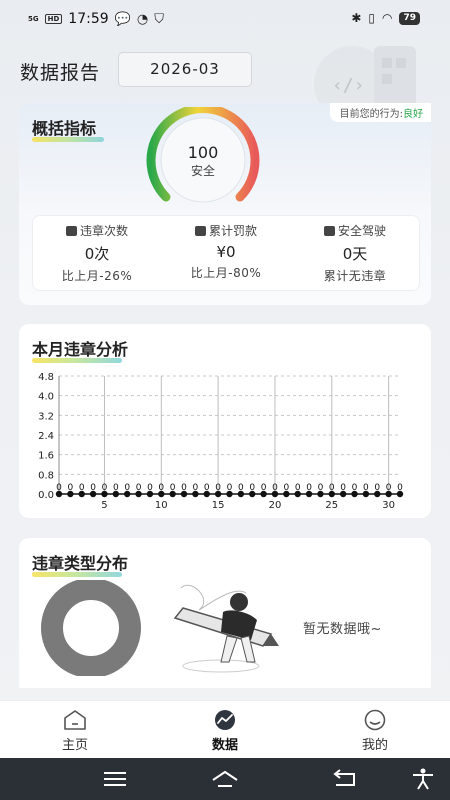  What do you see at coordinates (356, 18) in the screenshot?
I see `bluetooth-icon: ✱` at bounding box center [356, 18].